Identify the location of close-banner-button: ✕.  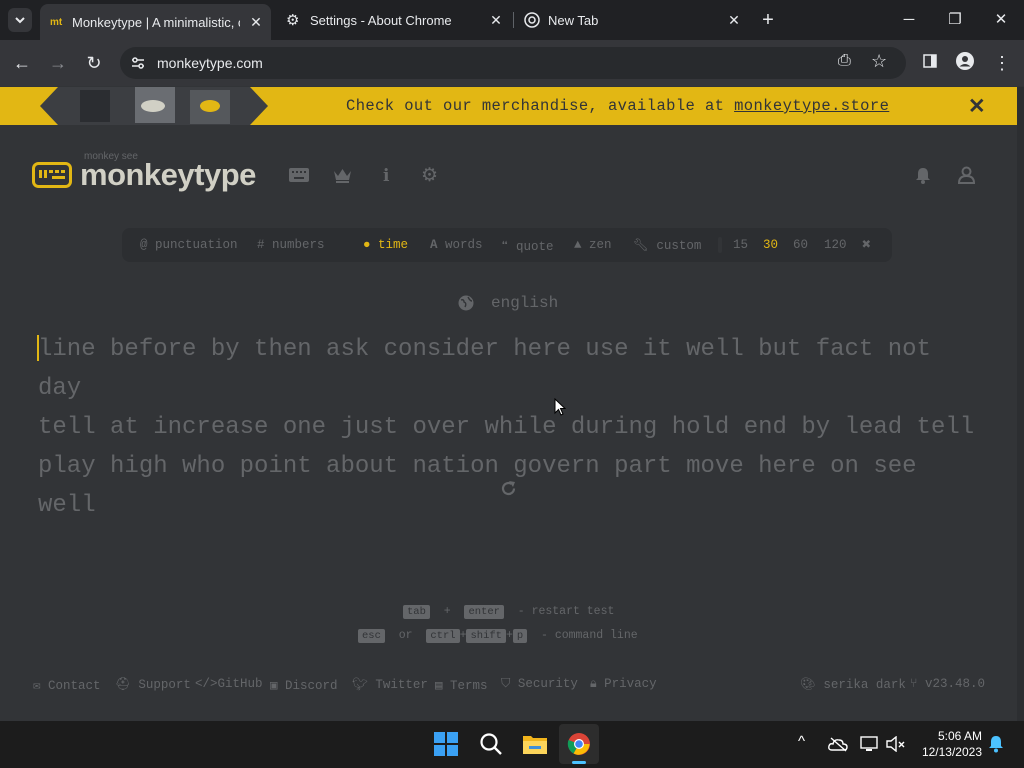
(977, 106).